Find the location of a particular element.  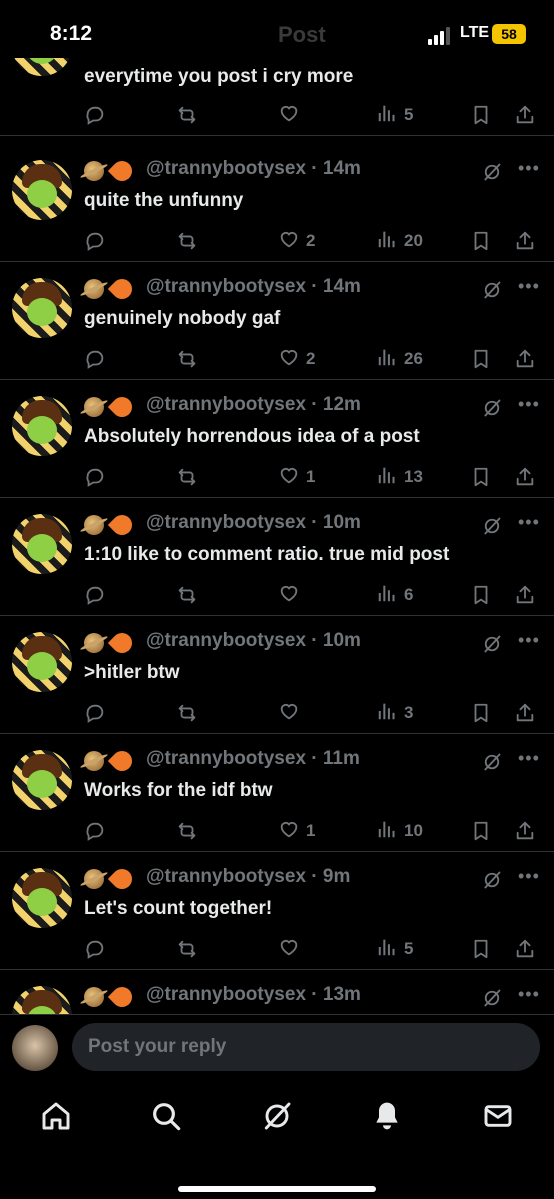

reply-row: @trannybootysex · 10m ••• >hitler btw 3 is located at coordinates (277, 675).